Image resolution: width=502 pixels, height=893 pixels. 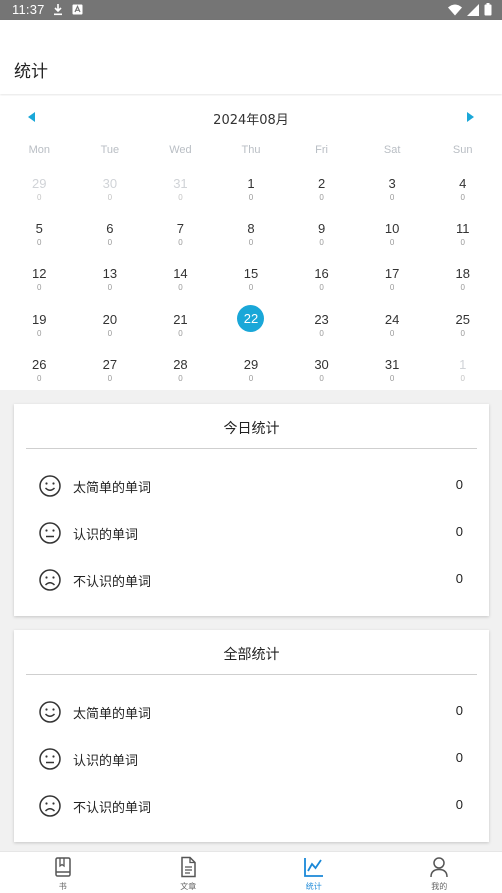 I want to click on calendar-day: 240, so click(x=392, y=322).